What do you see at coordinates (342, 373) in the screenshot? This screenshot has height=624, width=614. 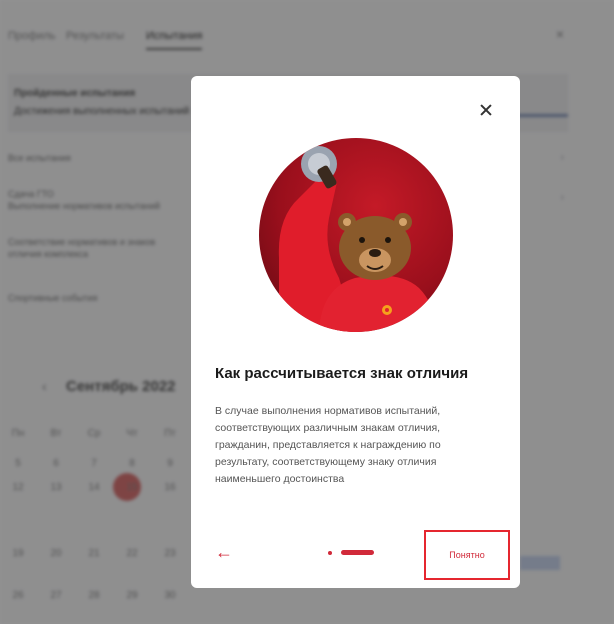 I see `modal-title: Как рассчитывается знак отличия` at bounding box center [342, 373].